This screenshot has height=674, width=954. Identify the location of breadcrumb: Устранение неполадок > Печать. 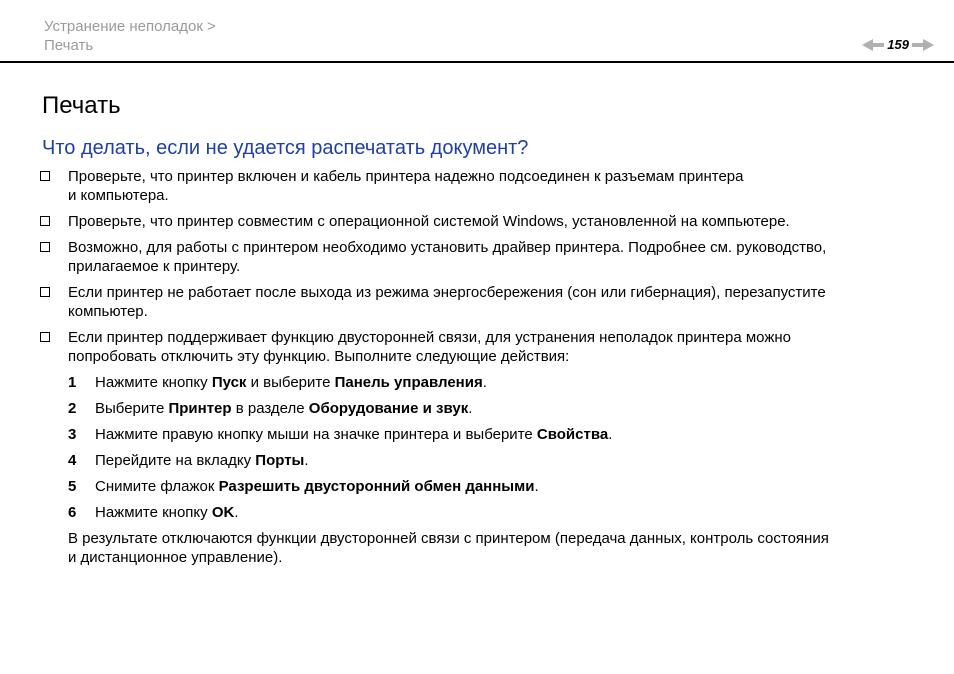
(130, 36).